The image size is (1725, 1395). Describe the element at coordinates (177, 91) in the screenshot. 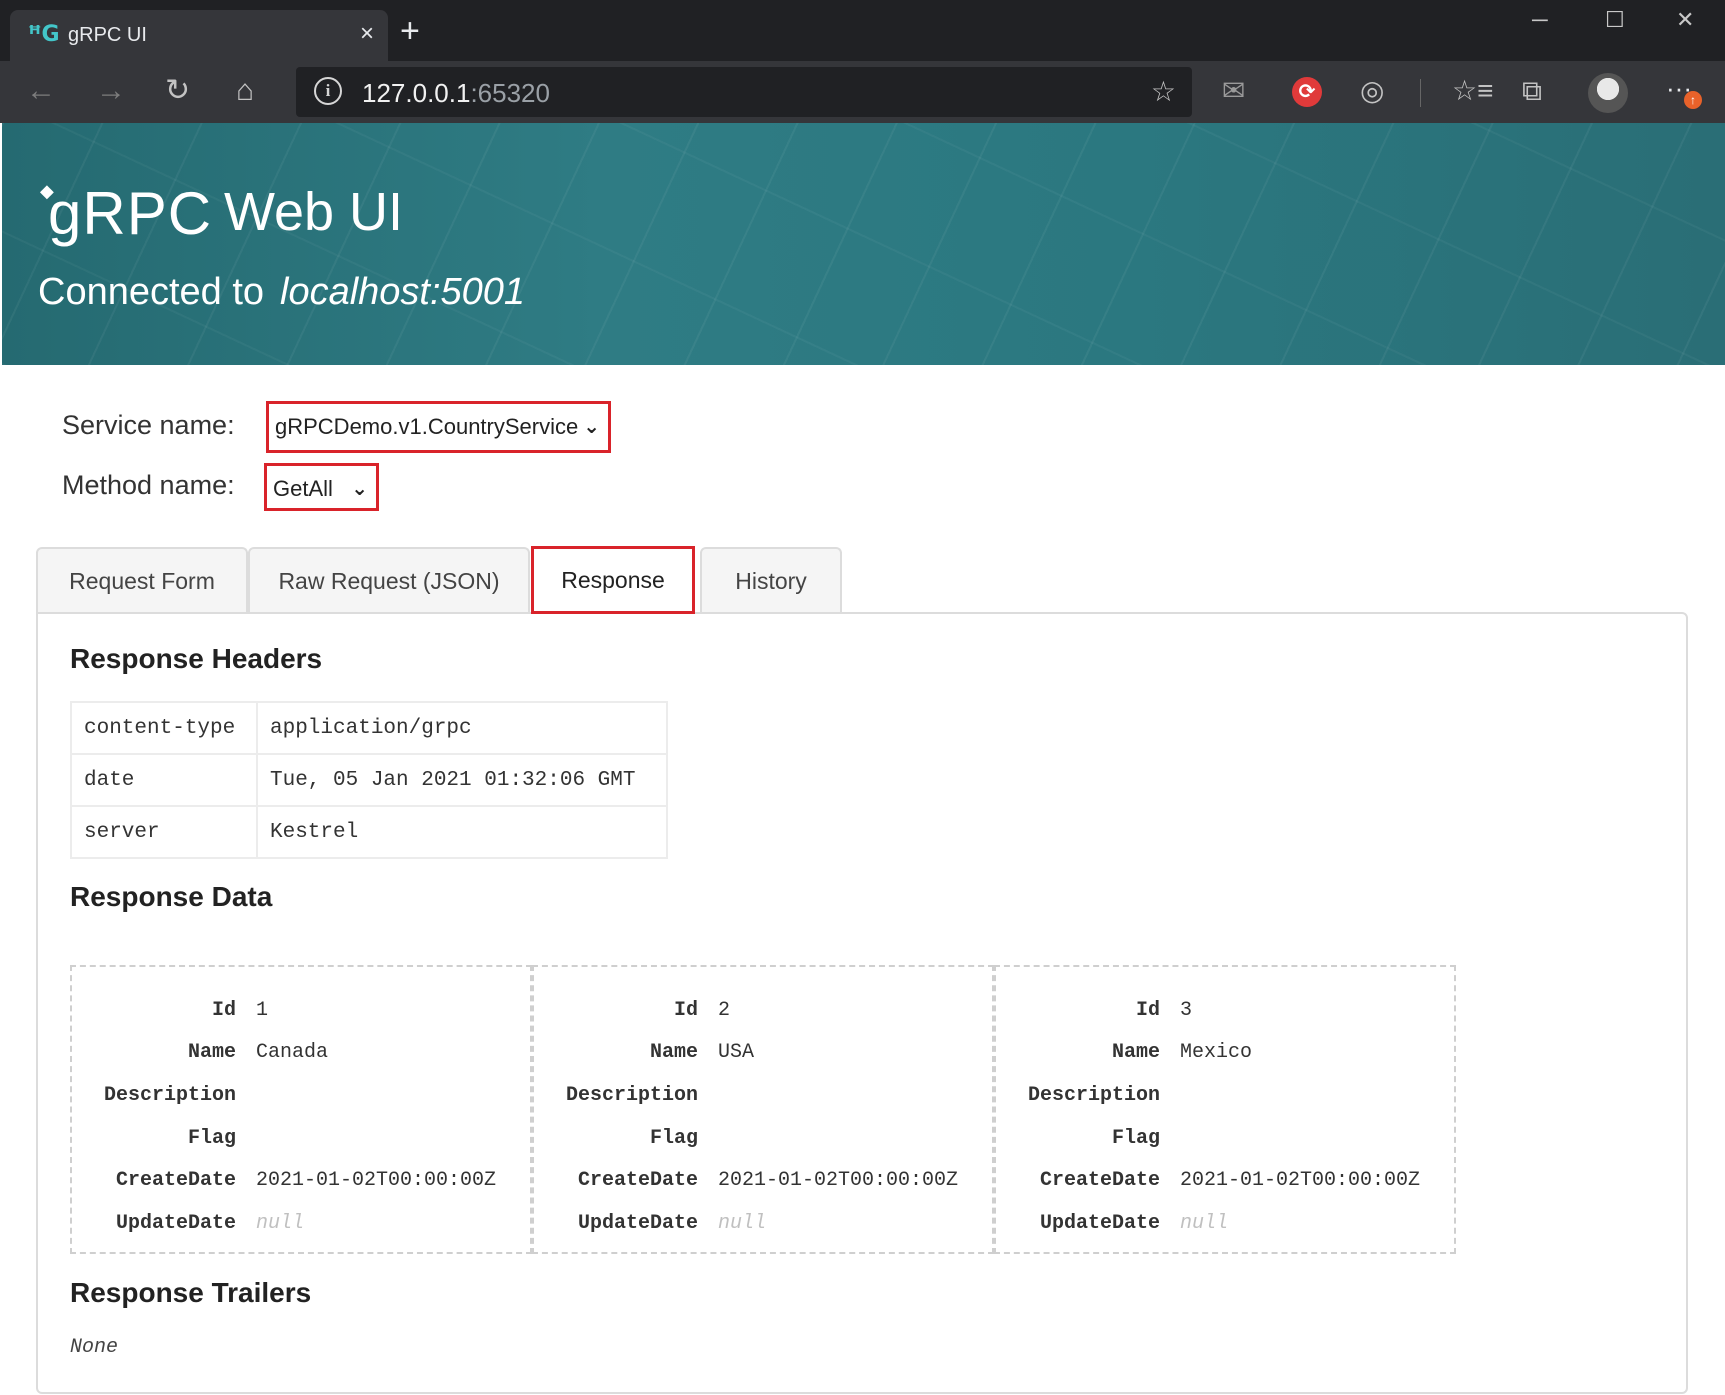

I see `reload-icon: ↻` at that location.